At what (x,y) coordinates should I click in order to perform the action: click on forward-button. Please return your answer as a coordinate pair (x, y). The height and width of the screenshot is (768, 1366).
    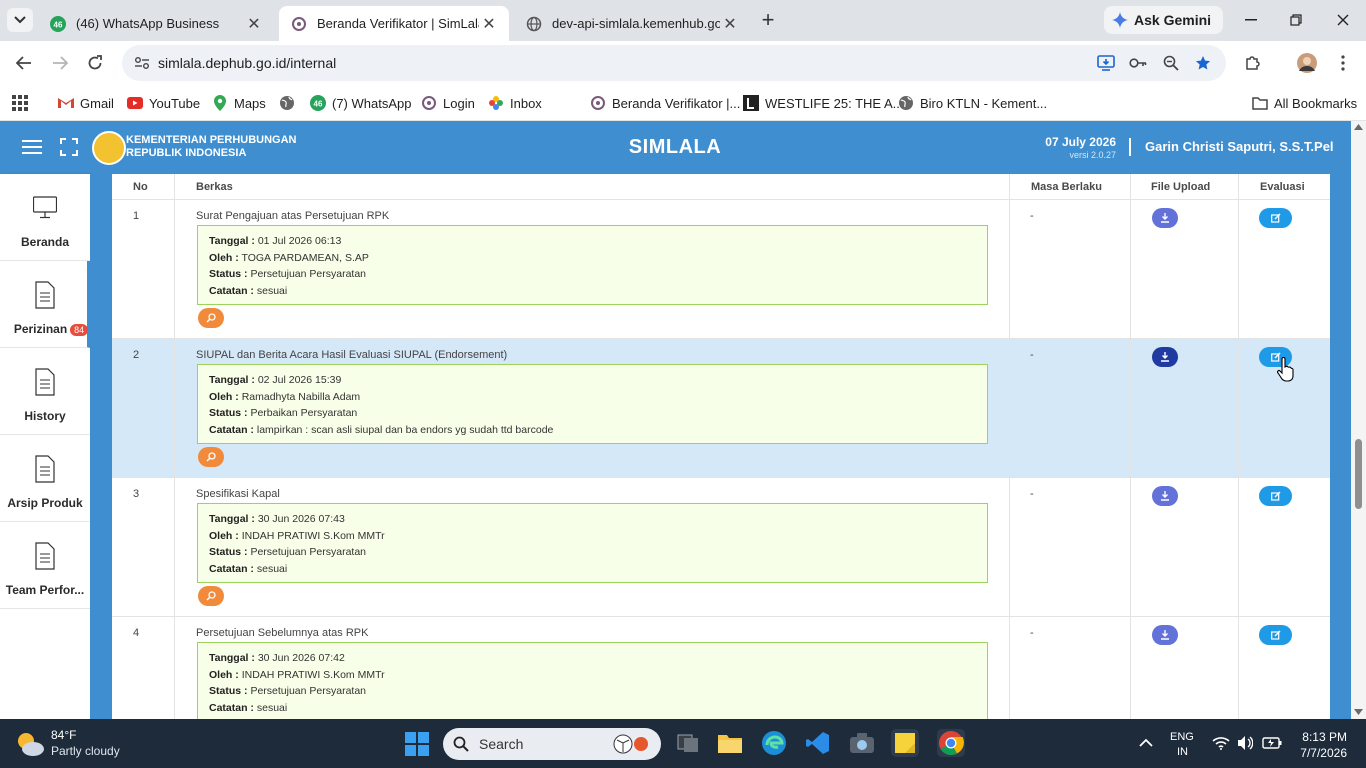
    Looking at the image, I should click on (60, 63).